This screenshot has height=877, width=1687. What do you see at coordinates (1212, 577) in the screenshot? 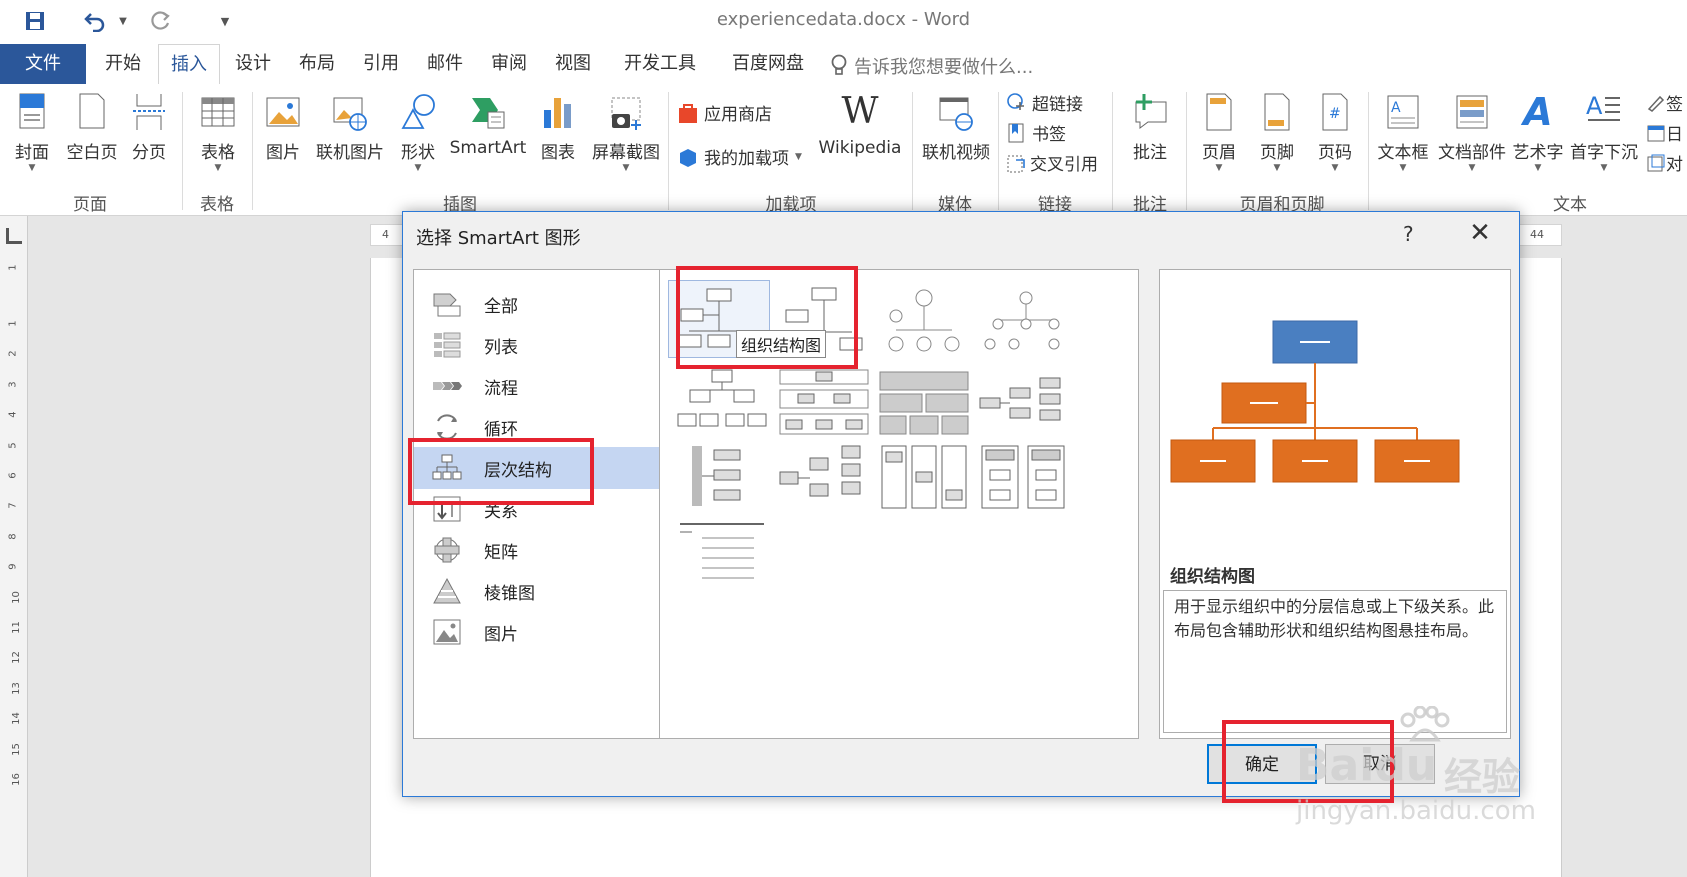
I see `preview-title: 组织结构图` at bounding box center [1212, 577].